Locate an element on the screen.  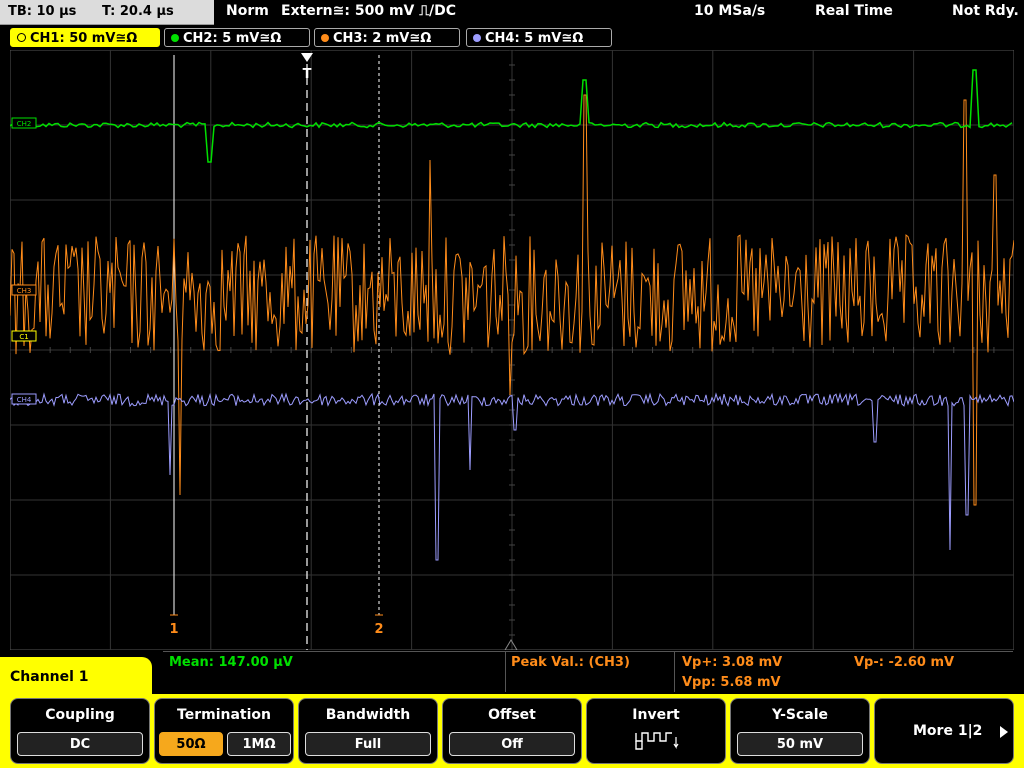
vpp-measurement: Vpp: 5.68 mV is located at coordinates (731, 682).